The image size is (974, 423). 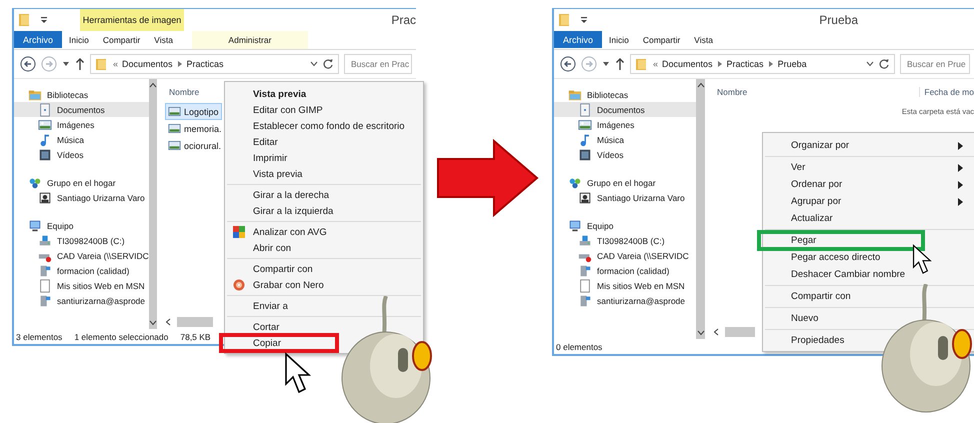 I want to click on search-field: Buscar en Prue, so click(x=935, y=64).